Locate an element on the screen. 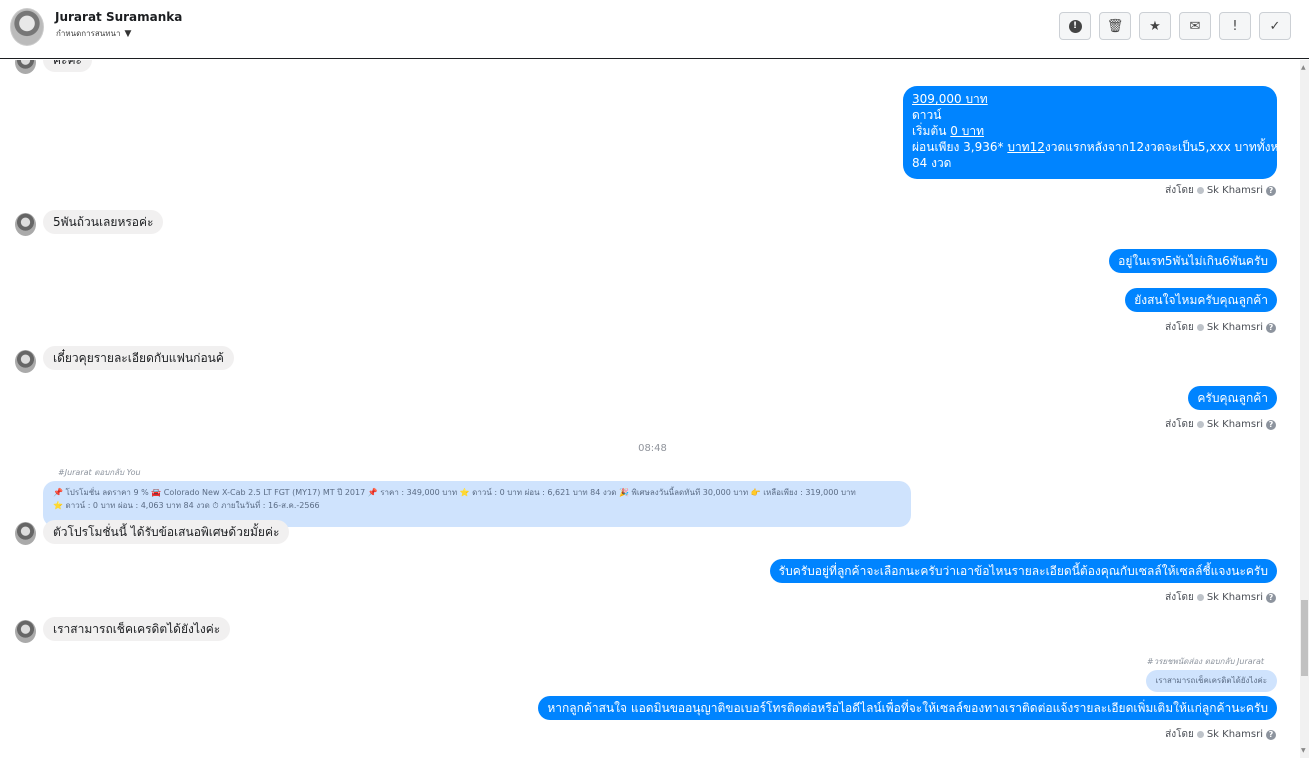  reply-label: #วรยชพนัดส่อง ตอบกลับ Jurarat is located at coordinates (1205, 661).